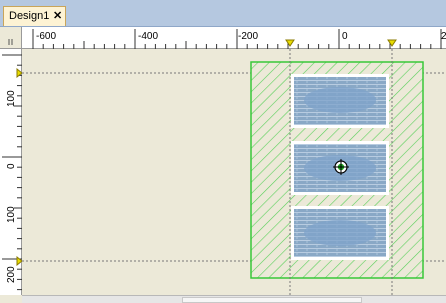 Image resolution: width=446 pixels, height=303 pixels. I want to click on horizontal-scrollbar, so click(234, 299).